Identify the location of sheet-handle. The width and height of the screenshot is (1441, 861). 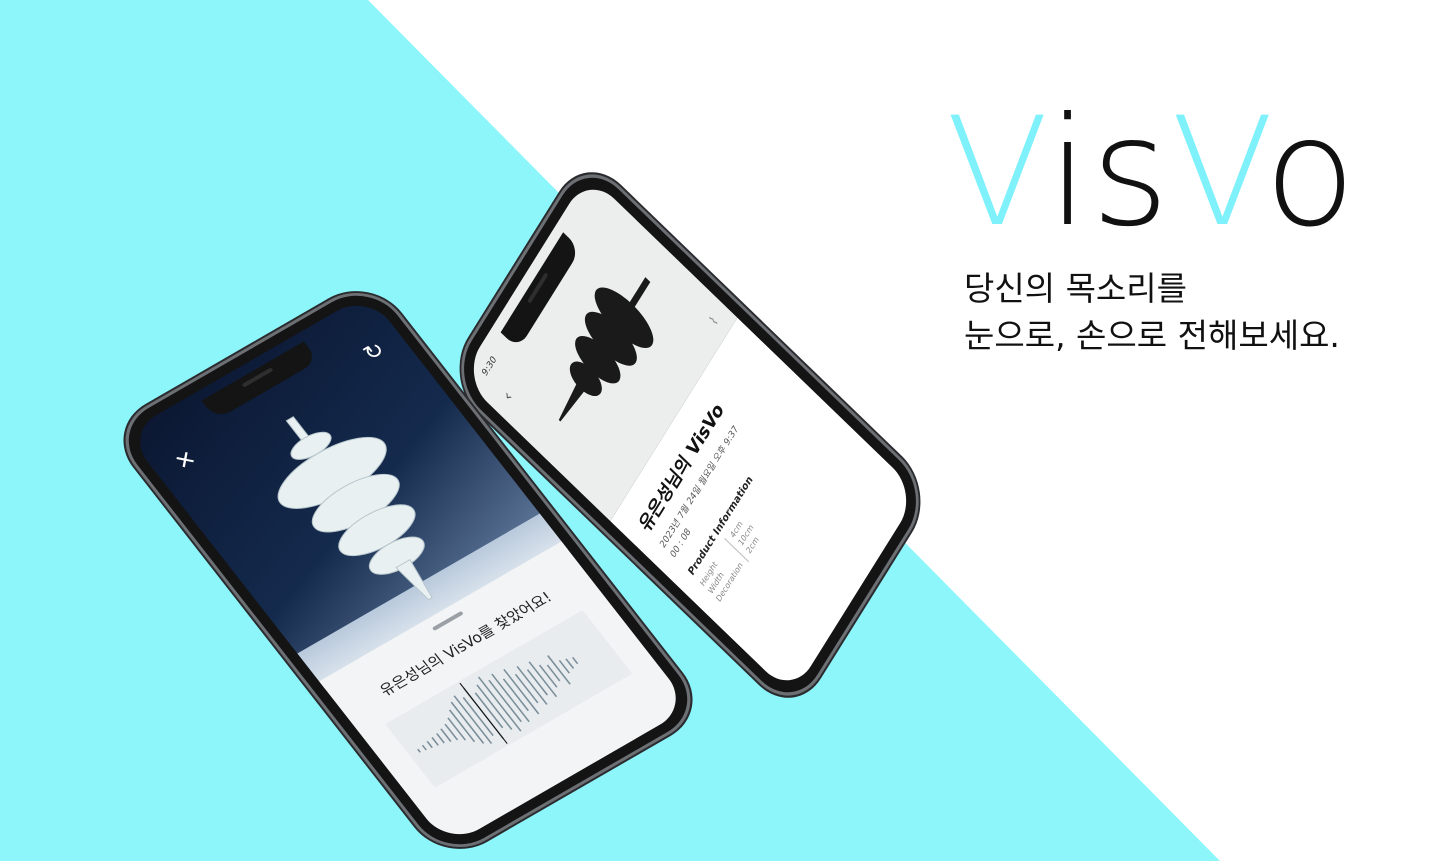
(447, 621).